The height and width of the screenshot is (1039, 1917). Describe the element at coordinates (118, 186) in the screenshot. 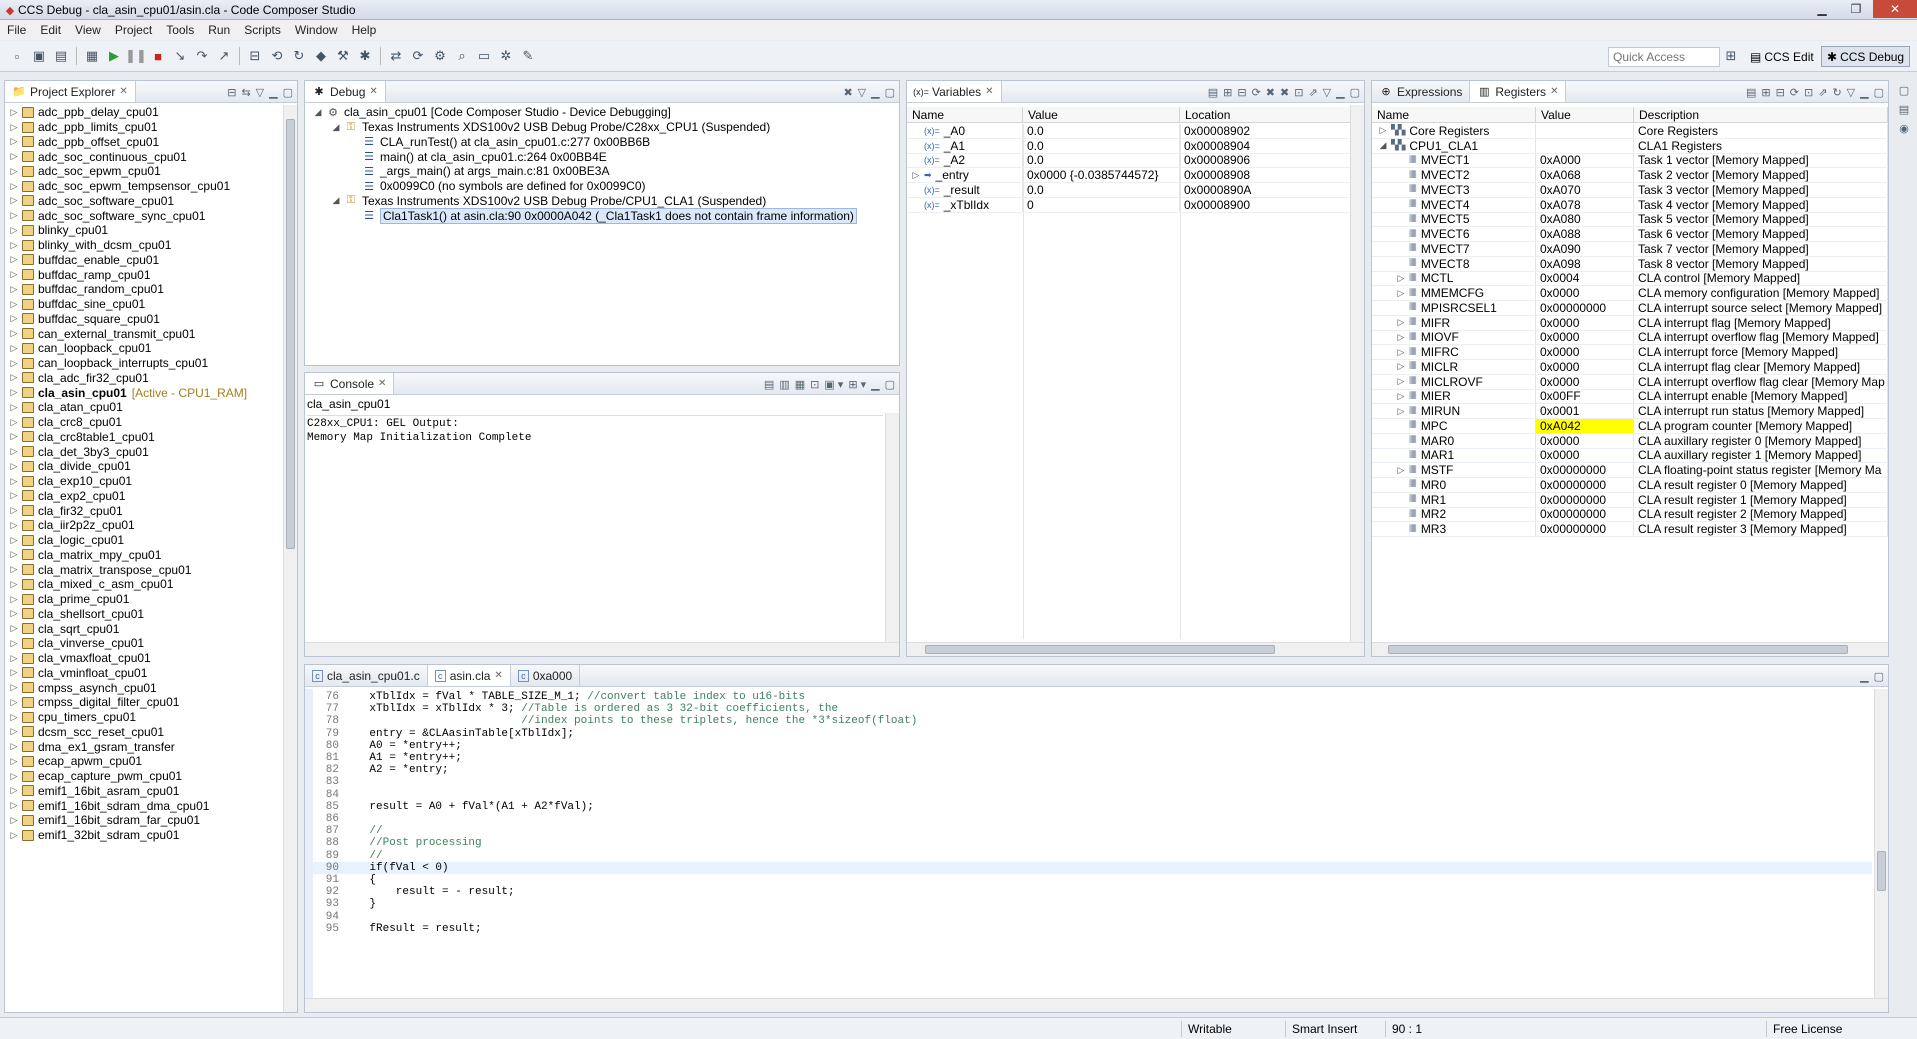

I see `project-item: ▷ adc_soc_epwm_tempsensor_cpu01` at that location.